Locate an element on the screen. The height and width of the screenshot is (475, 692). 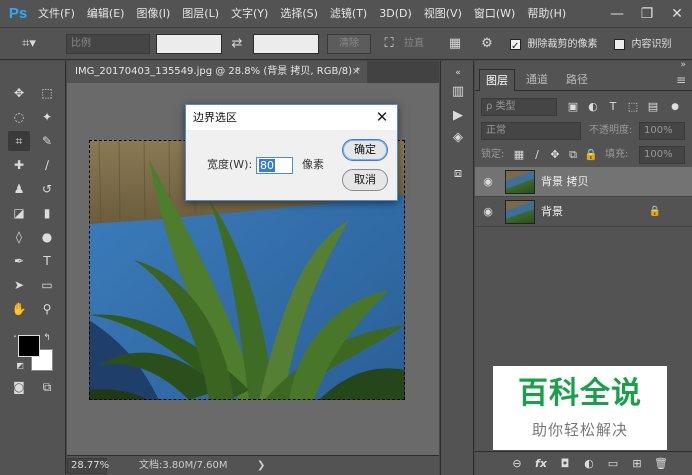
panel-collapse-icon: » is located at coordinates (683, 65).